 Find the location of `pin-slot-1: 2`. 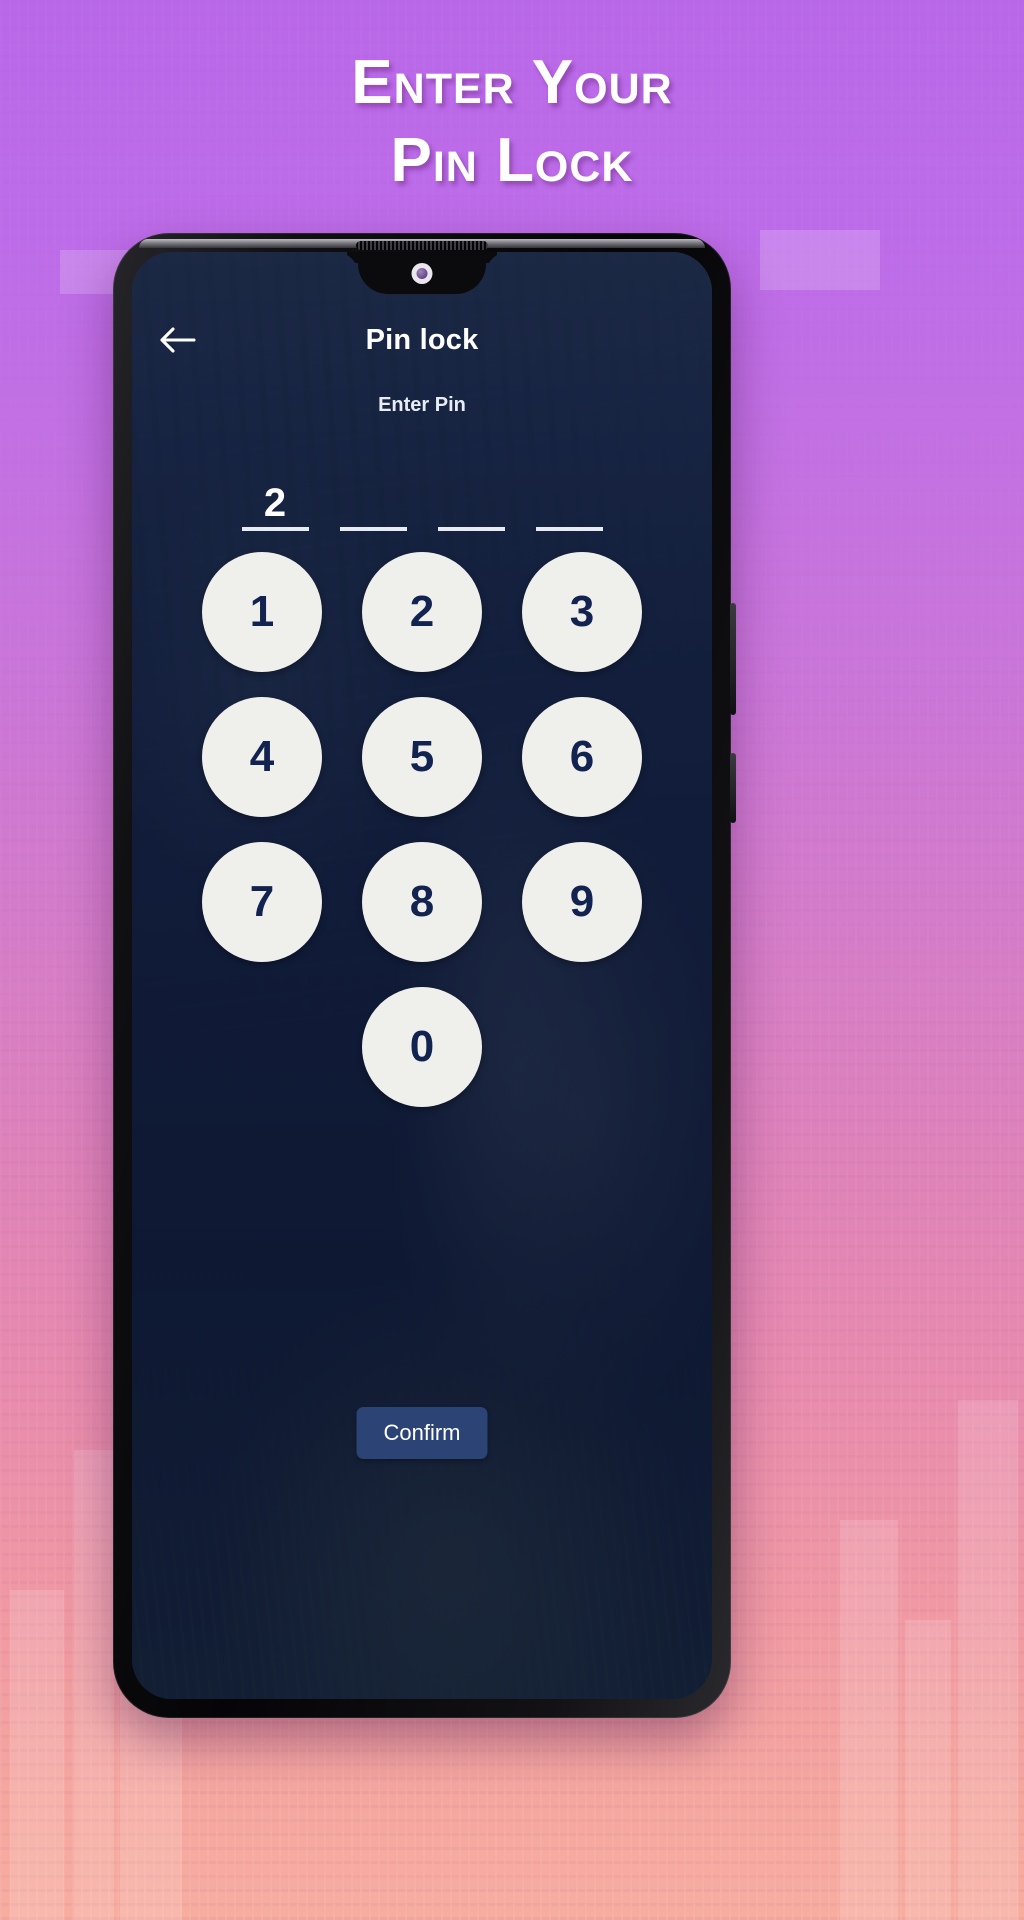

pin-slot-1: 2 is located at coordinates (275, 499).